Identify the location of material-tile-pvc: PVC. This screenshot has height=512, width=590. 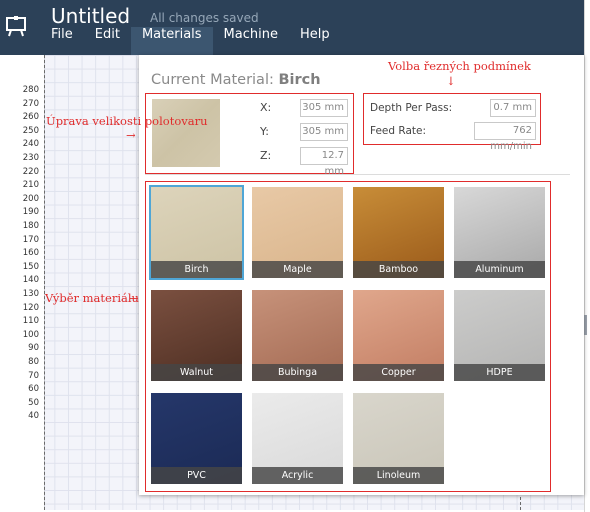
(196, 438).